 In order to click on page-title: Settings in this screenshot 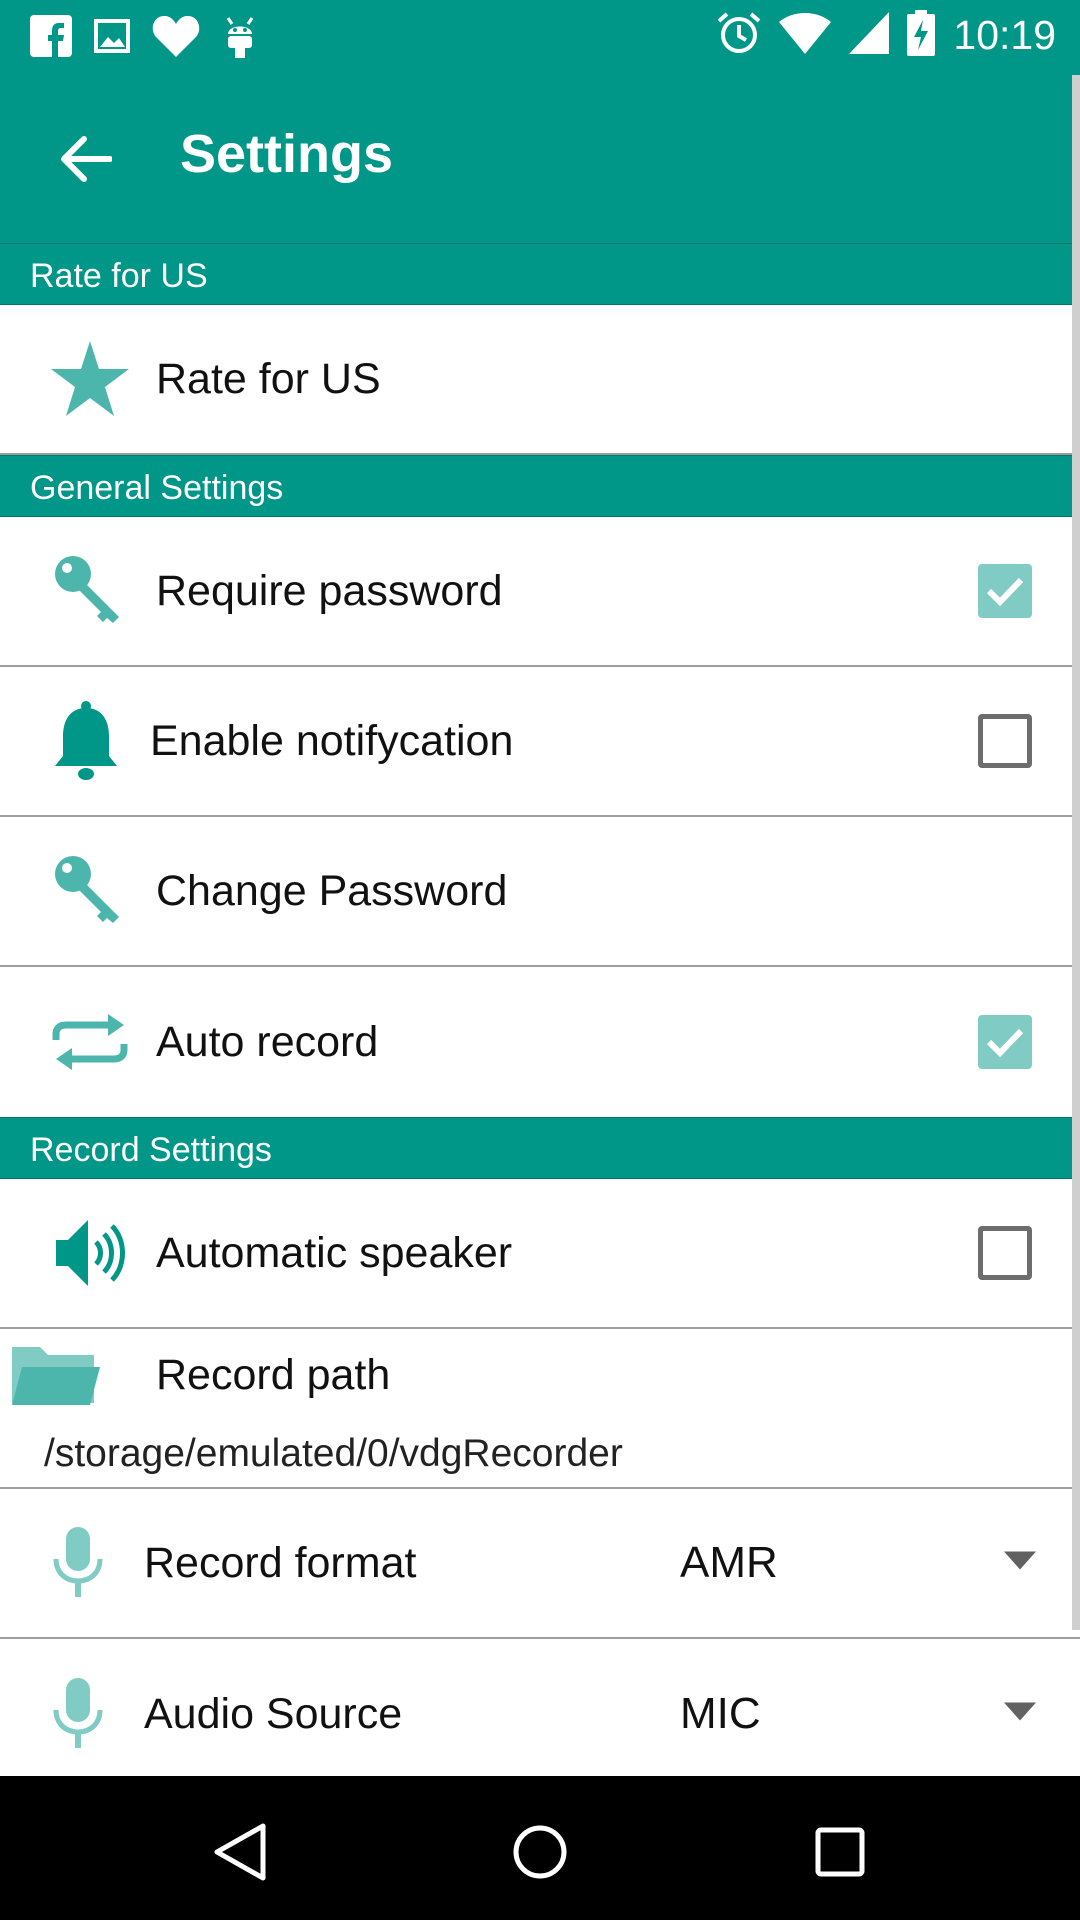, I will do `click(287, 154)`.